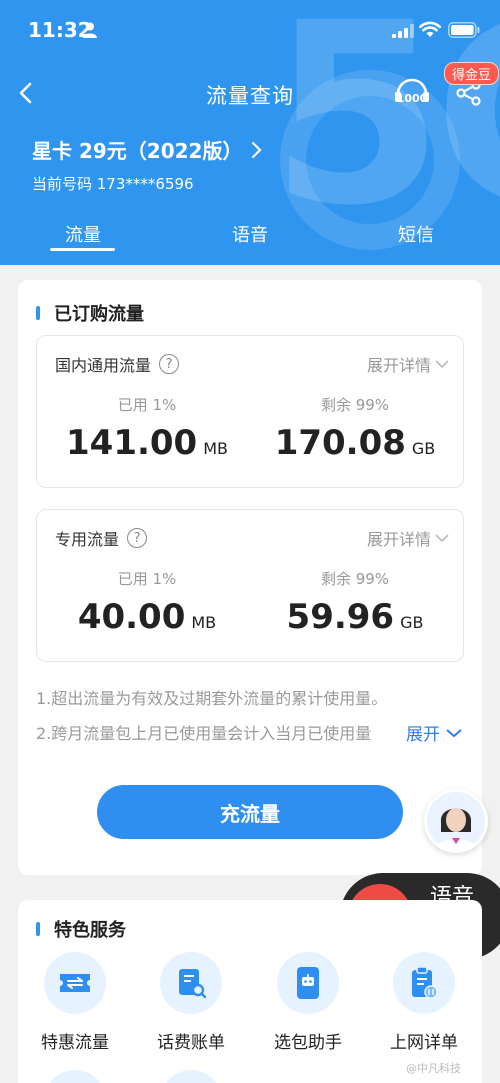 This screenshot has width=500, height=1083. I want to click on recharge-data-button: 充流量, so click(250, 812).